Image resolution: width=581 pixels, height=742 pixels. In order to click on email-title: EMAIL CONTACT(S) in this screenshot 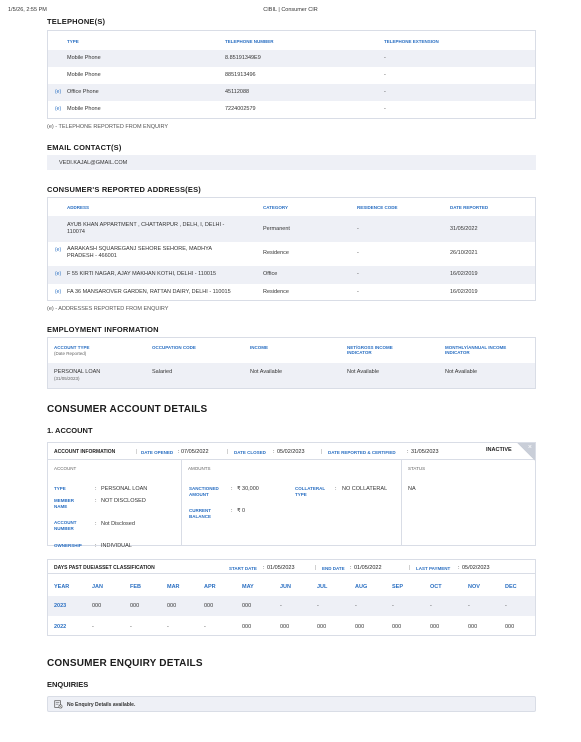, I will do `click(84, 147)`.